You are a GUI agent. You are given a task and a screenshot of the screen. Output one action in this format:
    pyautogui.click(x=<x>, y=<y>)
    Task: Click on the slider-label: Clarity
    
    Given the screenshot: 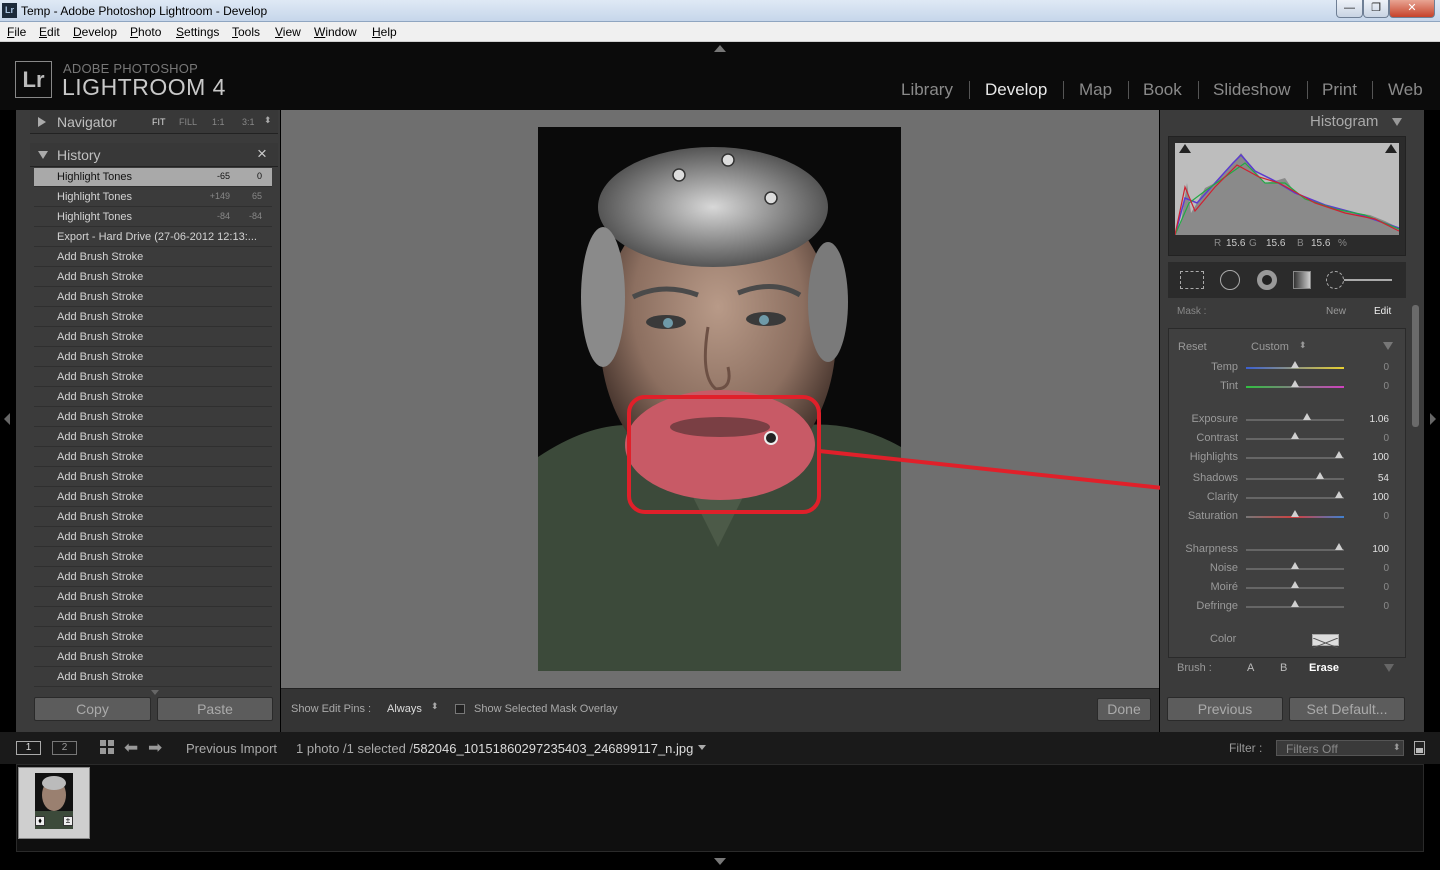 What is the action you would take?
    pyautogui.click(x=1222, y=497)
    